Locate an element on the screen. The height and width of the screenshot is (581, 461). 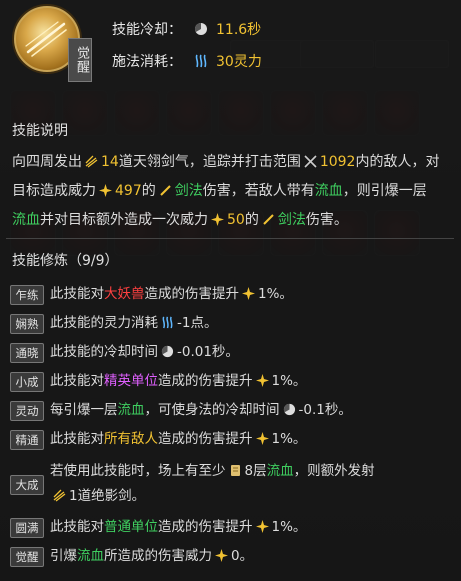
mod-value: 1道绝影剑。 is located at coordinates (107, 496).